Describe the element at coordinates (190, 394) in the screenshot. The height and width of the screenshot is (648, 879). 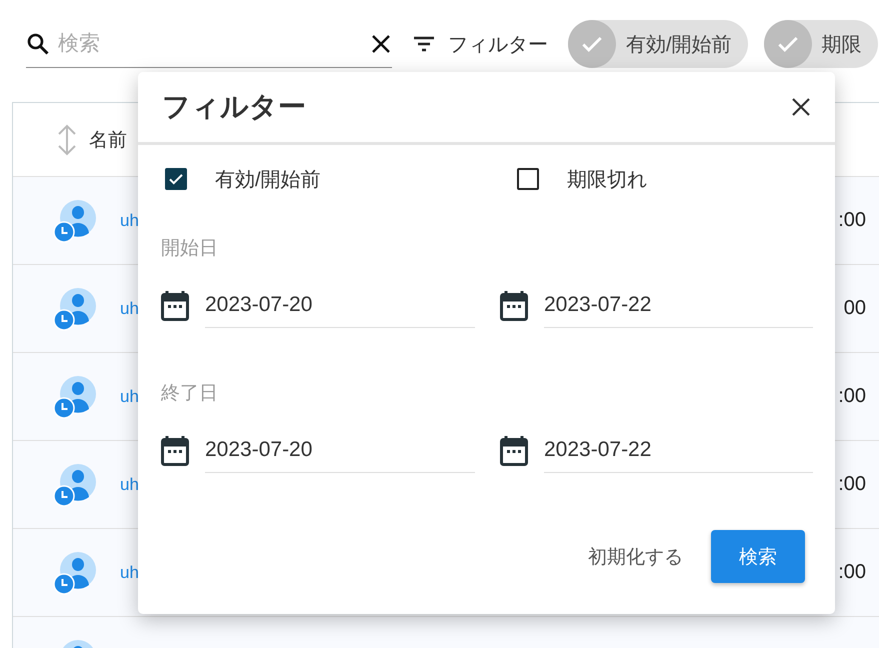
I see `range-label: 終了日` at that location.